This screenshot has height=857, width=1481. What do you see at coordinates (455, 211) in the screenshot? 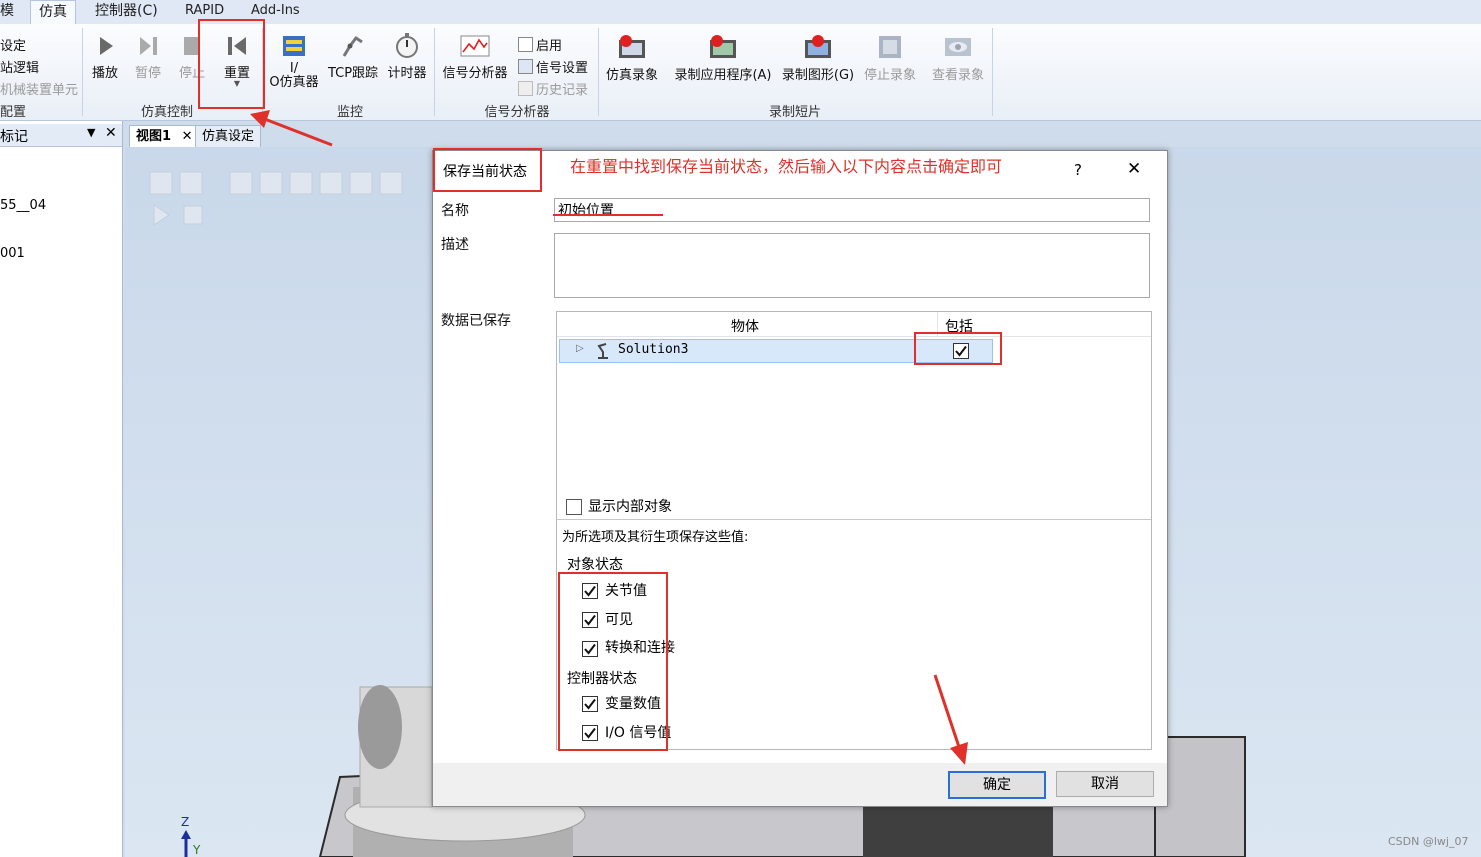
I see `name-label: 名称` at bounding box center [455, 211].